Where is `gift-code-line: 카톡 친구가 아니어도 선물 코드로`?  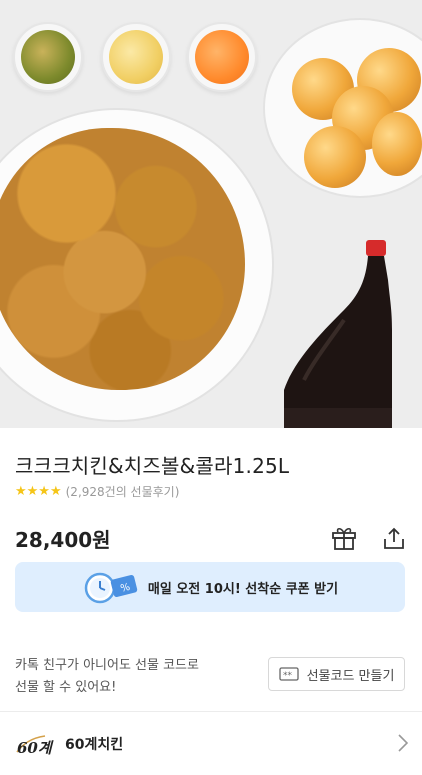 gift-code-line: 카톡 친구가 아니어도 선물 코드로 is located at coordinates (107, 665).